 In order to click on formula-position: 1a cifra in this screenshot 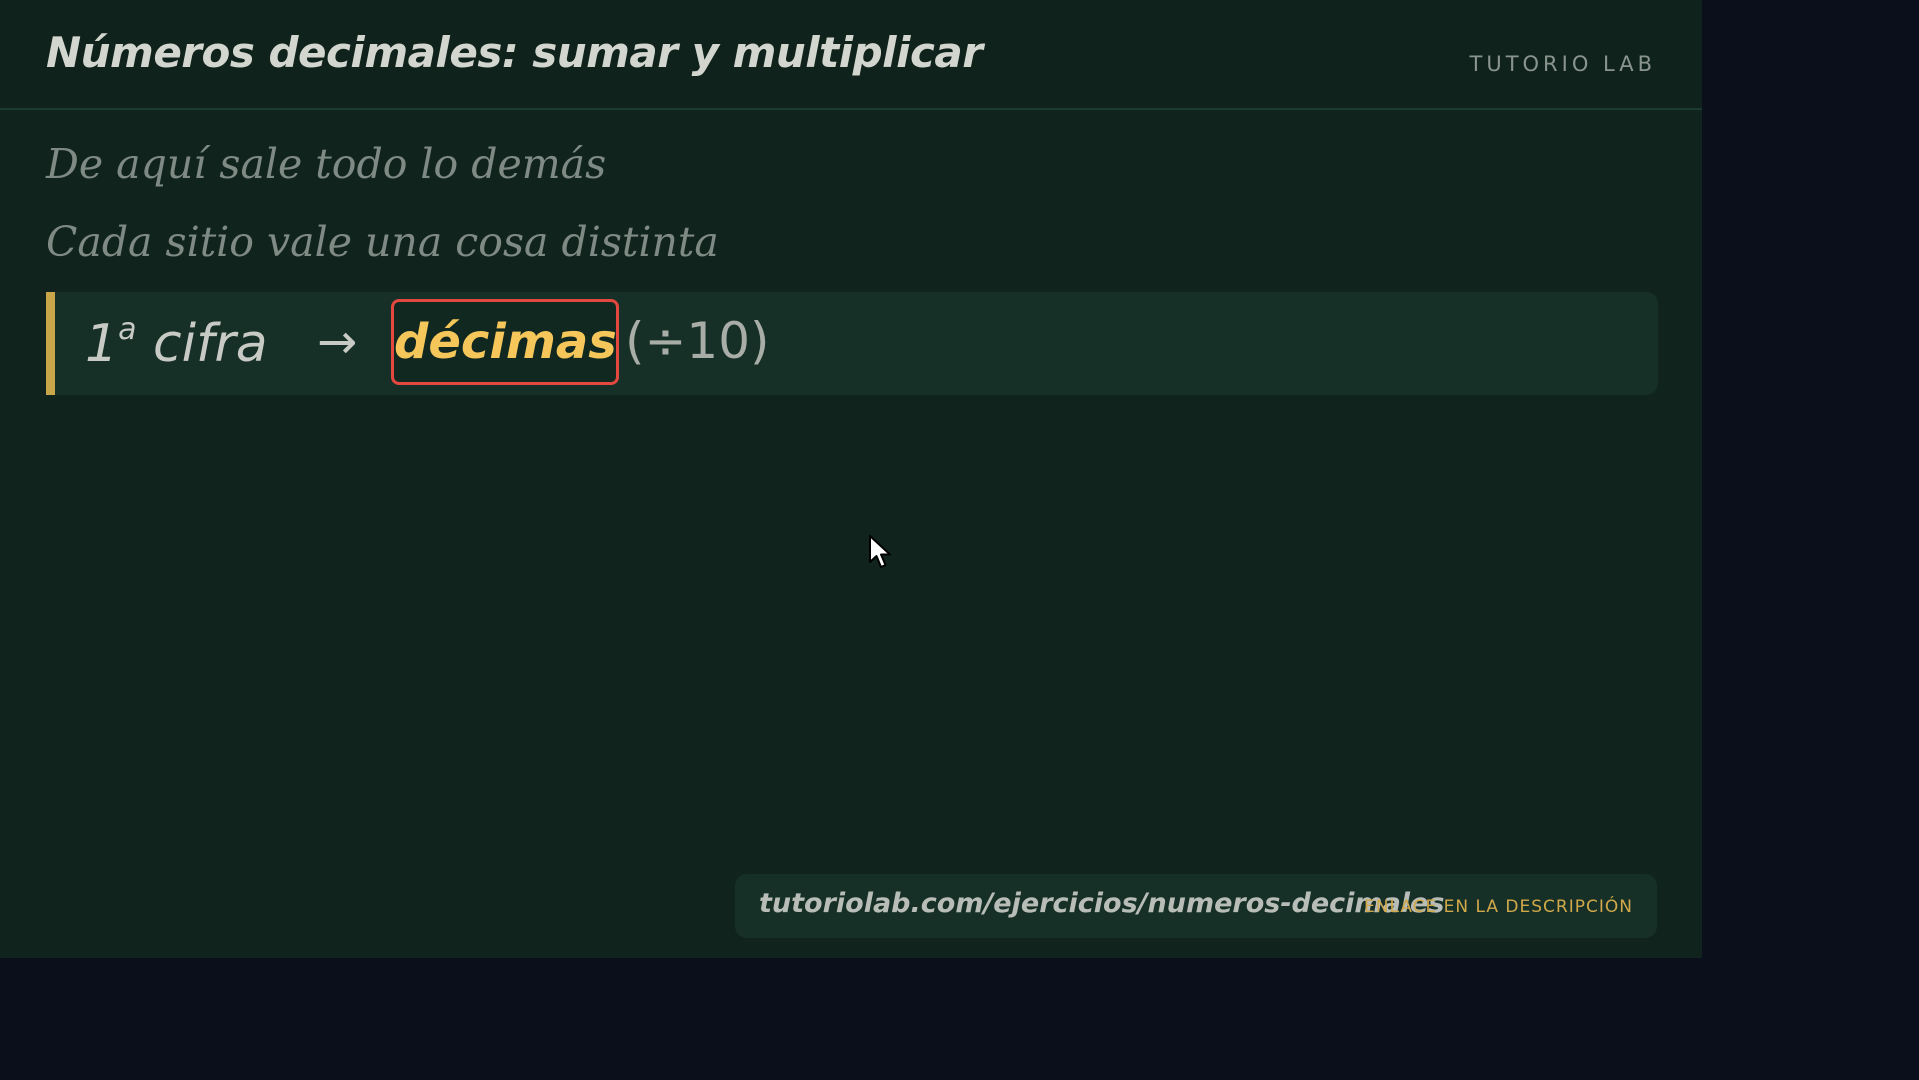, I will do `click(176, 343)`.